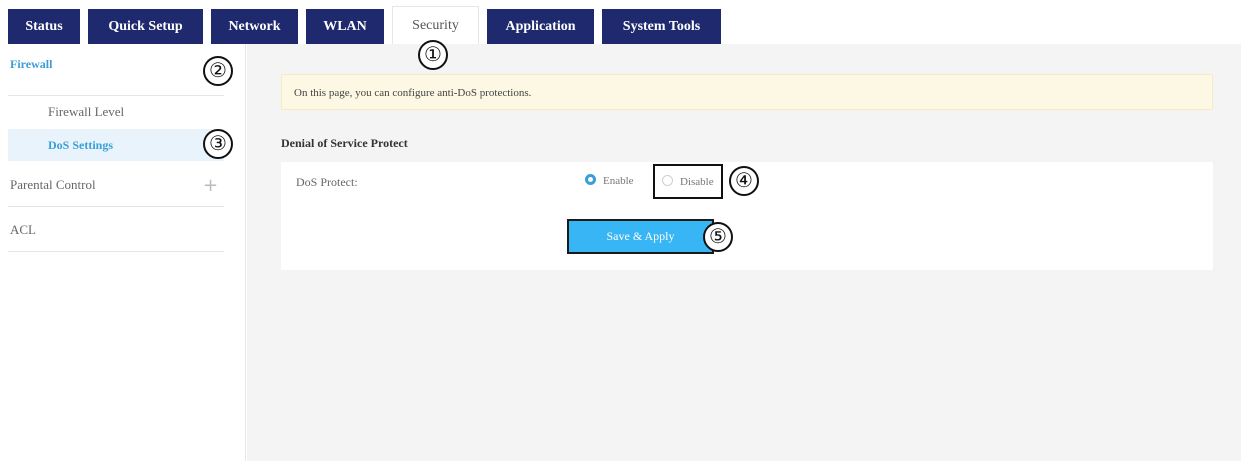 The width and height of the screenshot is (1241, 461). What do you see at coordinates (210, 185) in the screenshot?
I see `plus-icon: +` at bounding box center [210, 185].